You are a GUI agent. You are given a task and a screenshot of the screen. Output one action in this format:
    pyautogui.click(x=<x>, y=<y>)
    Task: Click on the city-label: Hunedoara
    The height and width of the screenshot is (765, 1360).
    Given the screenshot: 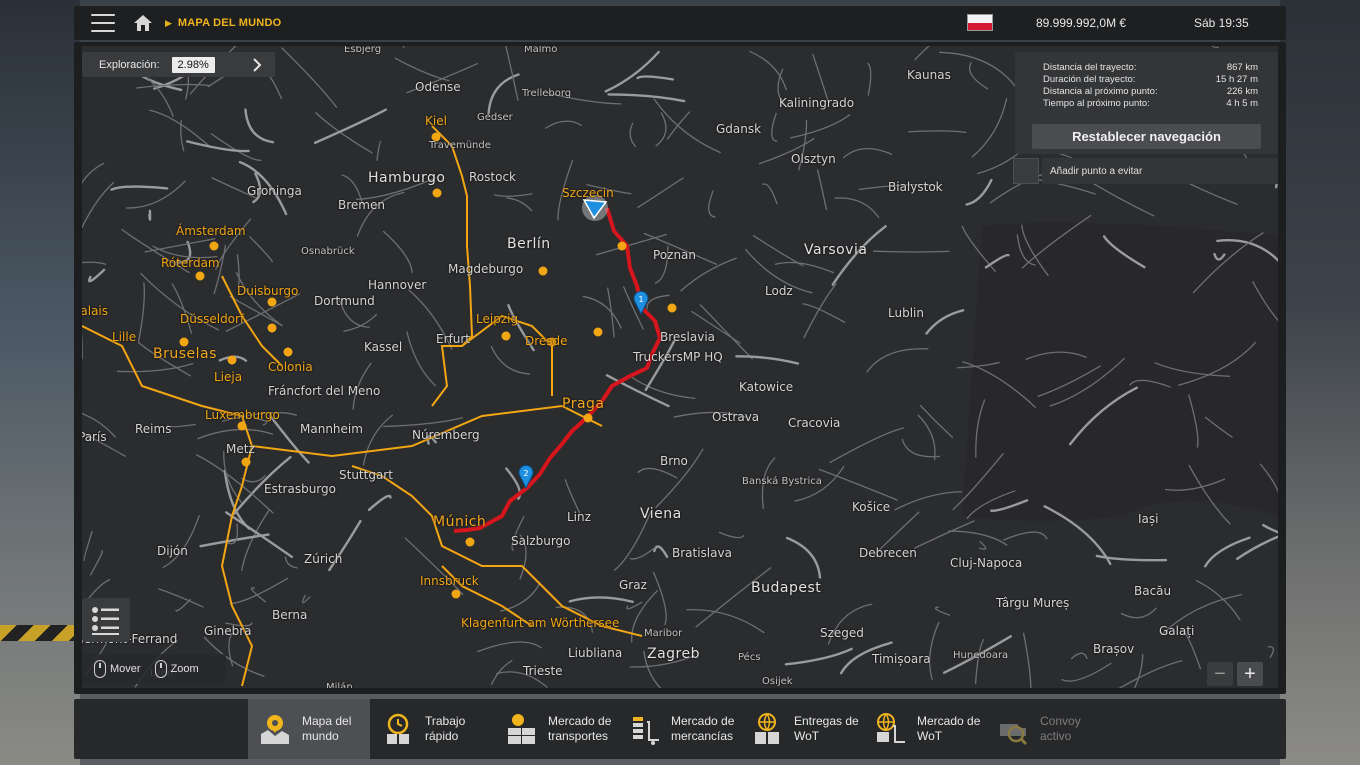 What is the action you would take?
    pyautogui.click(x=981, y=655)
    